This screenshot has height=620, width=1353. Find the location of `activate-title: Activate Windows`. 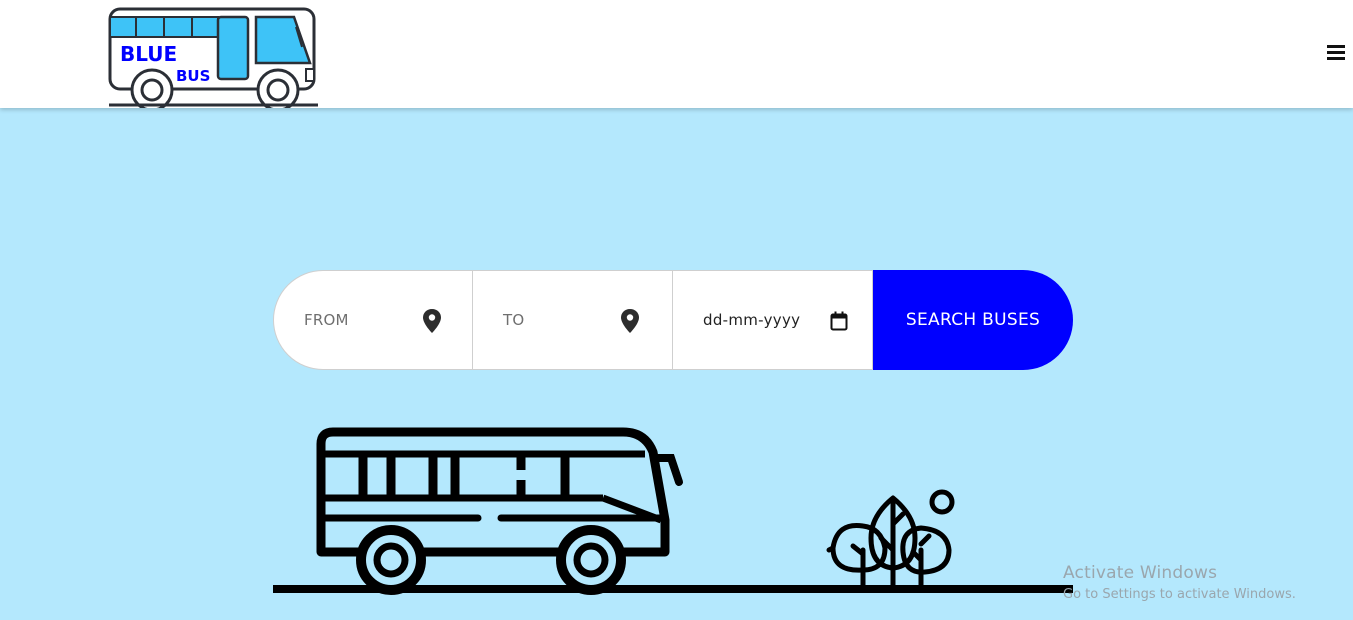

activate-title: Activate Windows is located at coordinates (1140, 573).